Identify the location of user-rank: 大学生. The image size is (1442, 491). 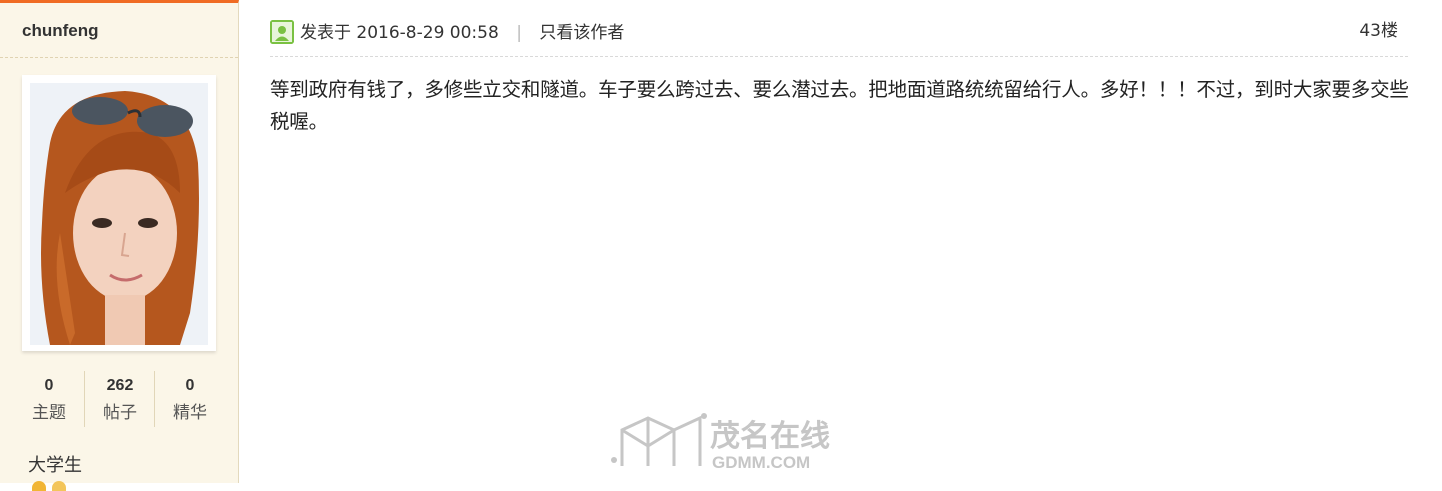
(55, 464).